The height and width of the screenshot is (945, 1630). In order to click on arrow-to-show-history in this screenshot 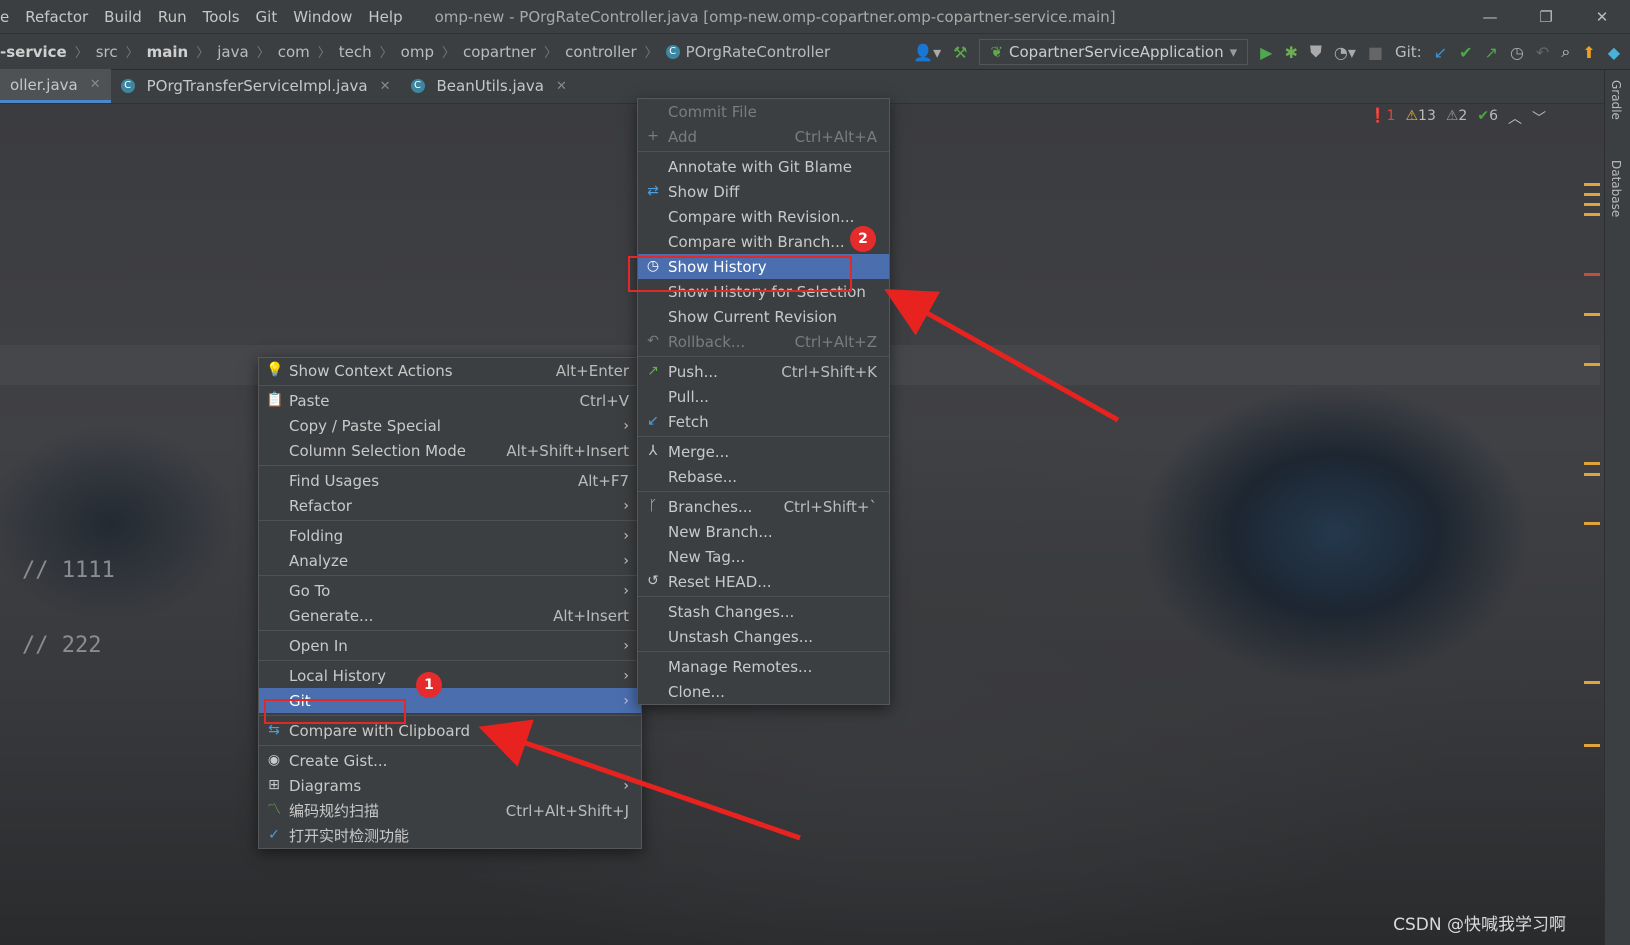, I will do `click(1002, 356)`.